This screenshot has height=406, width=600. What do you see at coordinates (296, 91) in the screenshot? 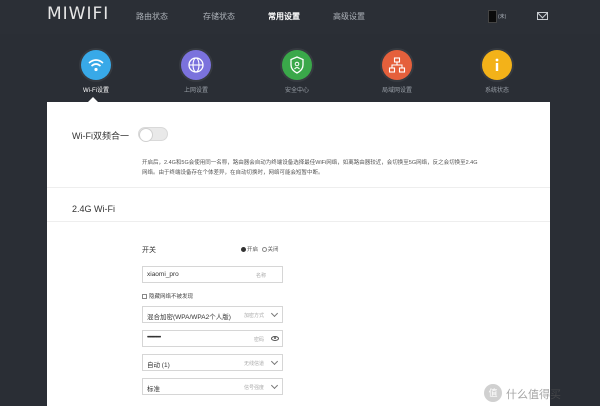
I see `quick-label: 安全中心` at bounding box center [296, 91].